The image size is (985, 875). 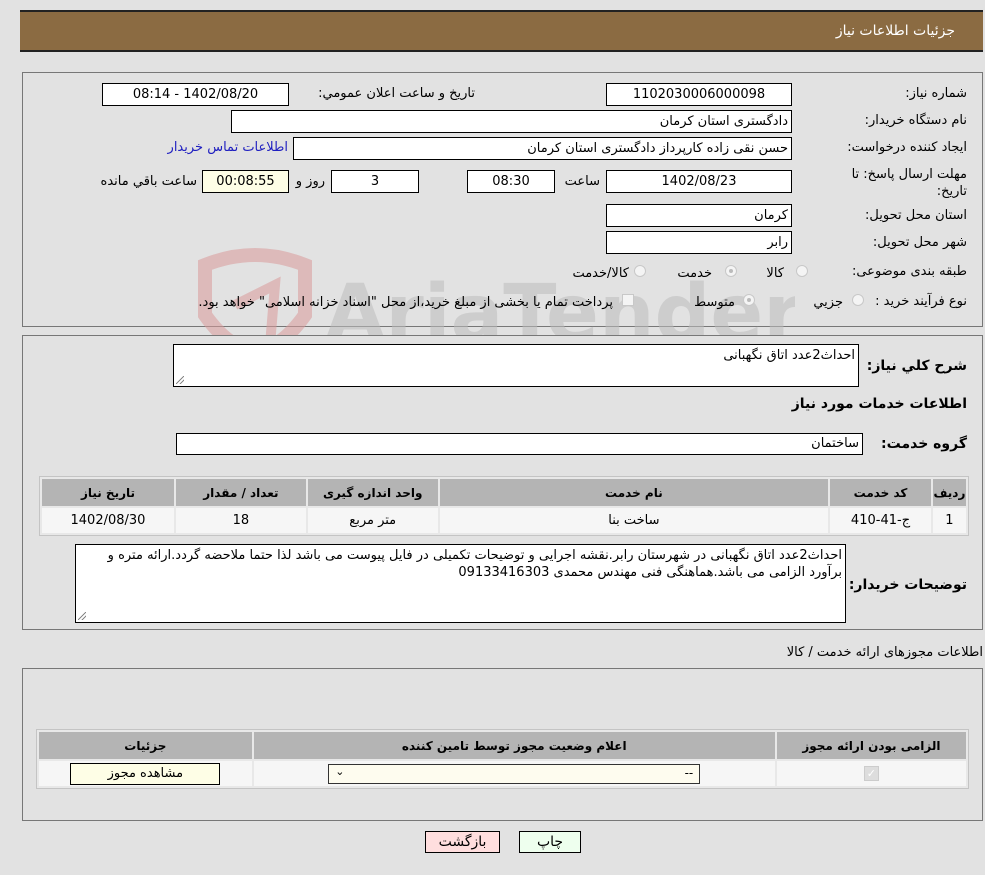 What do you see at coordinates (699, 94) in the screenshot?
I see `need-number-field: 1102030006000098` at bounding box center [699, 94].